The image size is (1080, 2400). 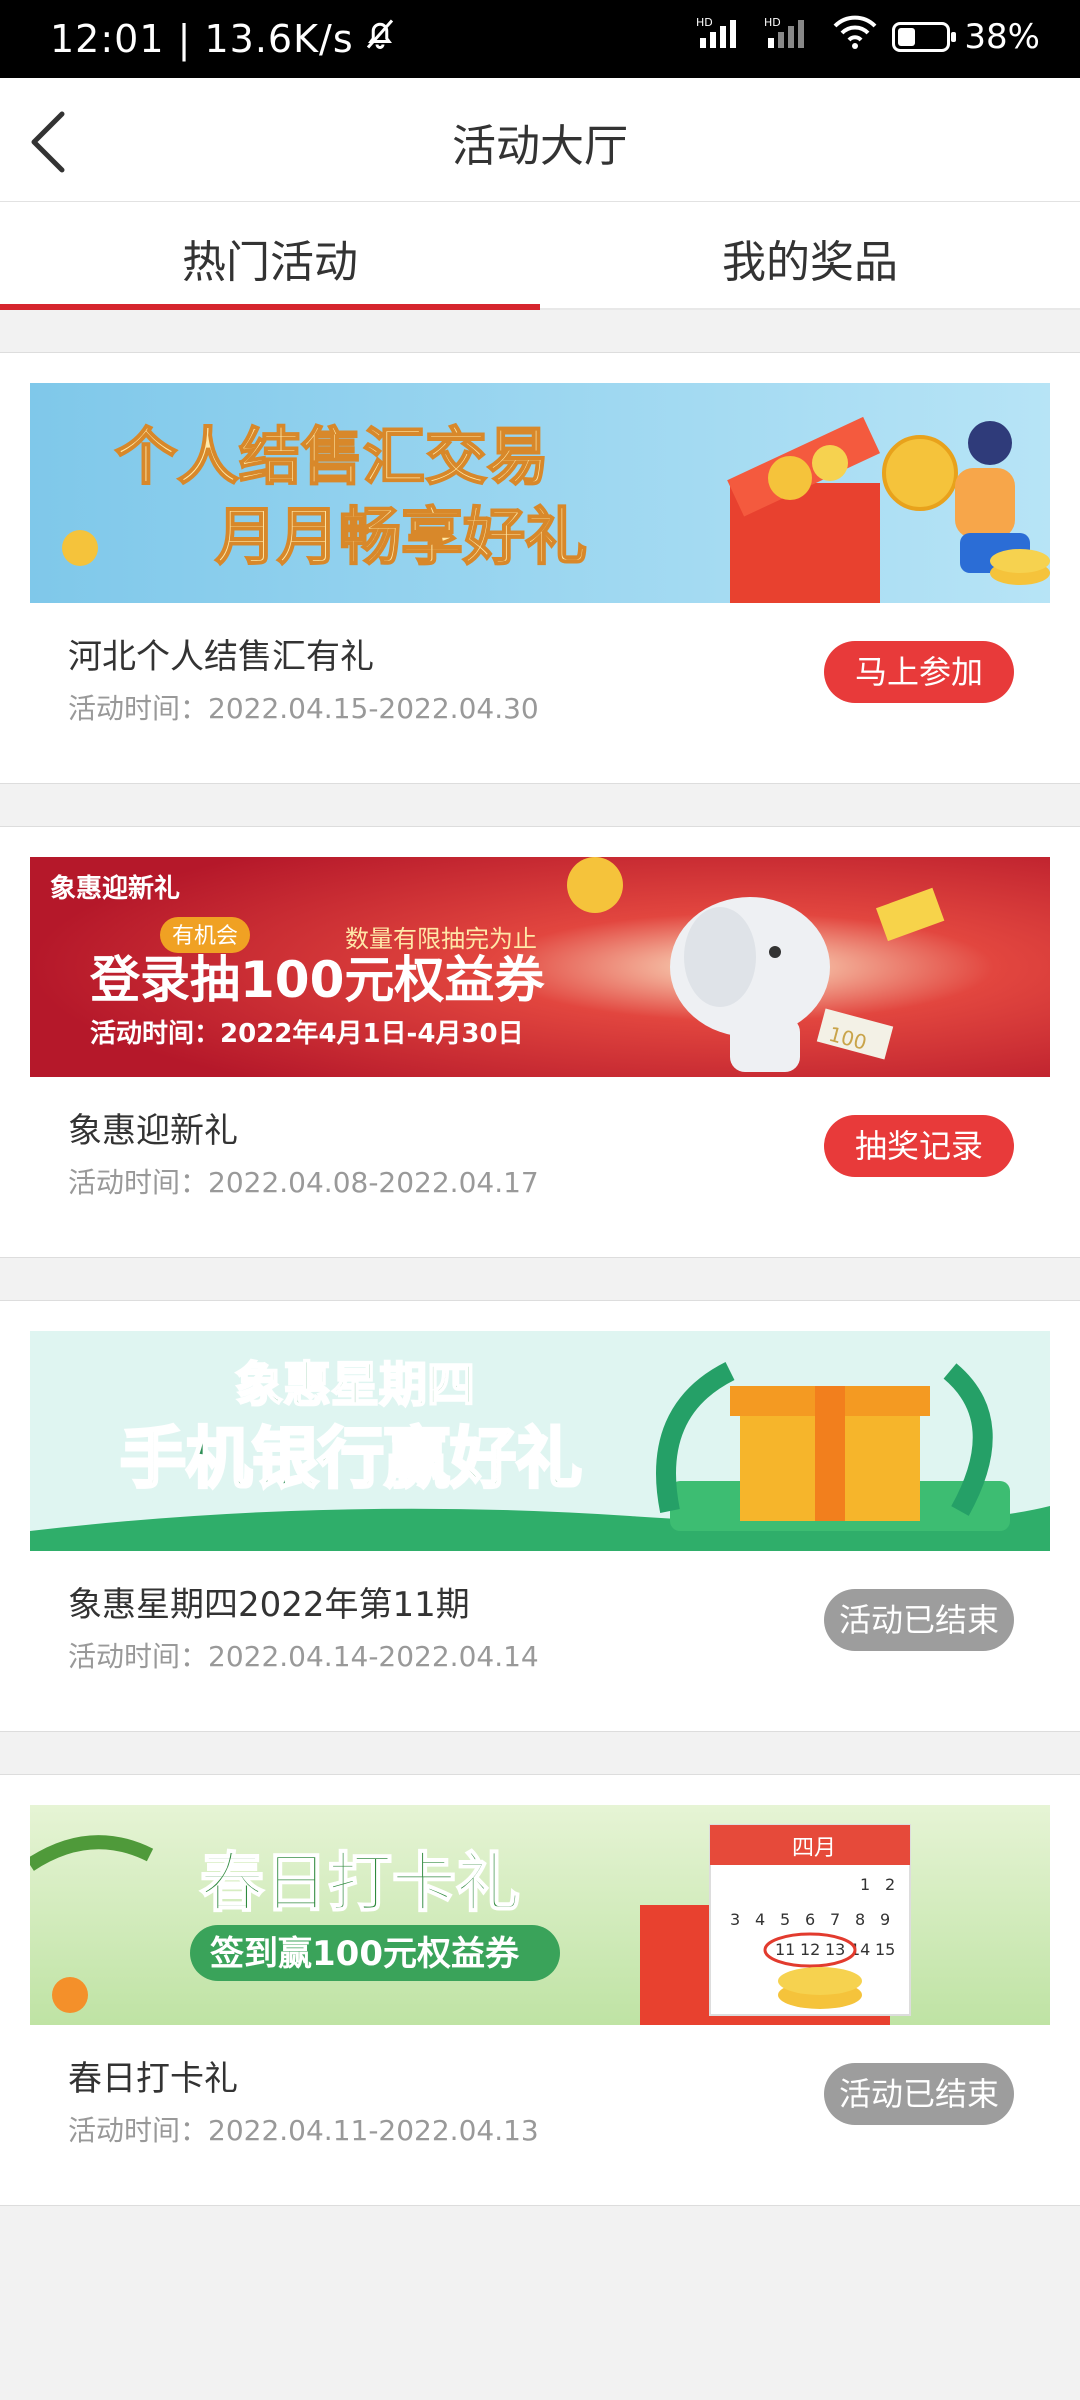 I want to click on svg-text: 13, so click(x=835, y=1949).